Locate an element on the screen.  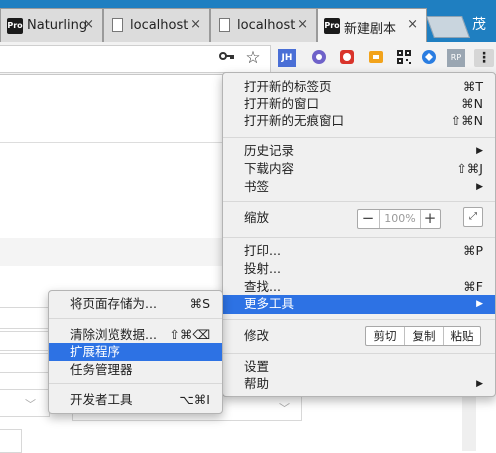
extension-3-icon is located at coordinates (347, 58).